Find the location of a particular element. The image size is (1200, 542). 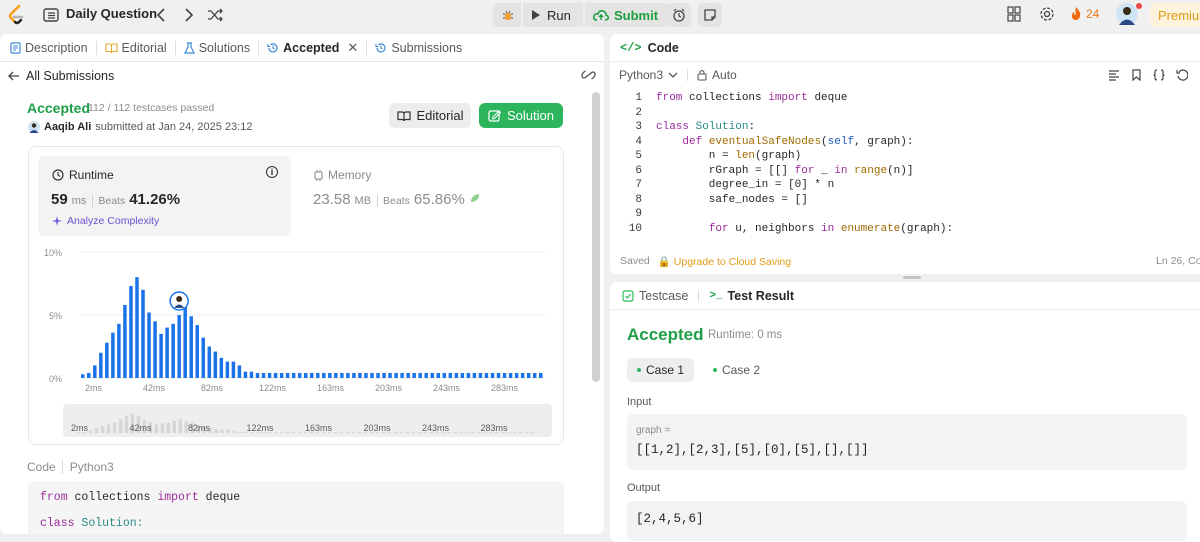

timer-button is located at coordinates (679, 15).